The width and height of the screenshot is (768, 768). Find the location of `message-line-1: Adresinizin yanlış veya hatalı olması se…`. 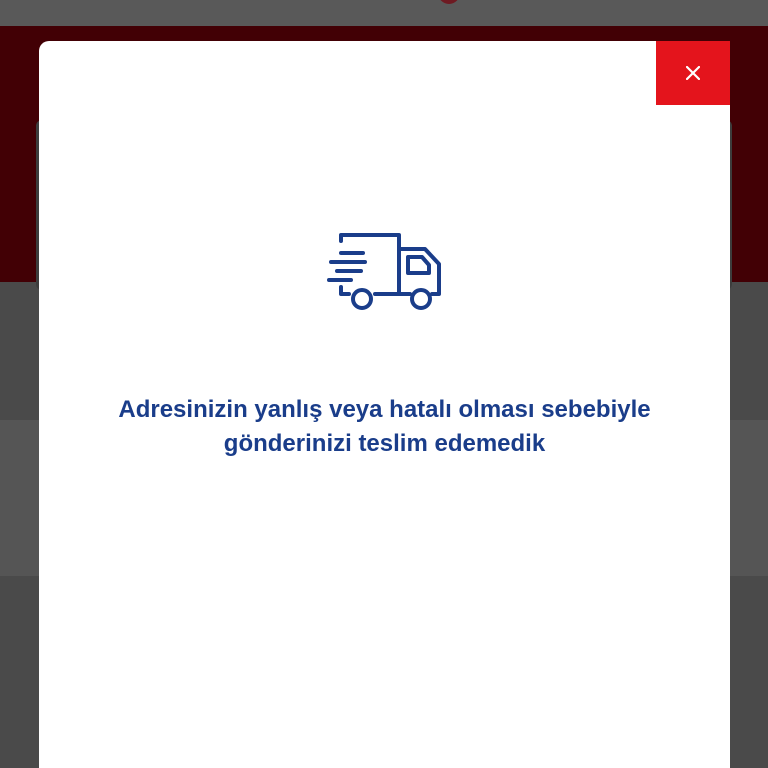

message-line-1: Adresinizin yanlış veya hatalı olması se… is located at coordinates (384, 409).